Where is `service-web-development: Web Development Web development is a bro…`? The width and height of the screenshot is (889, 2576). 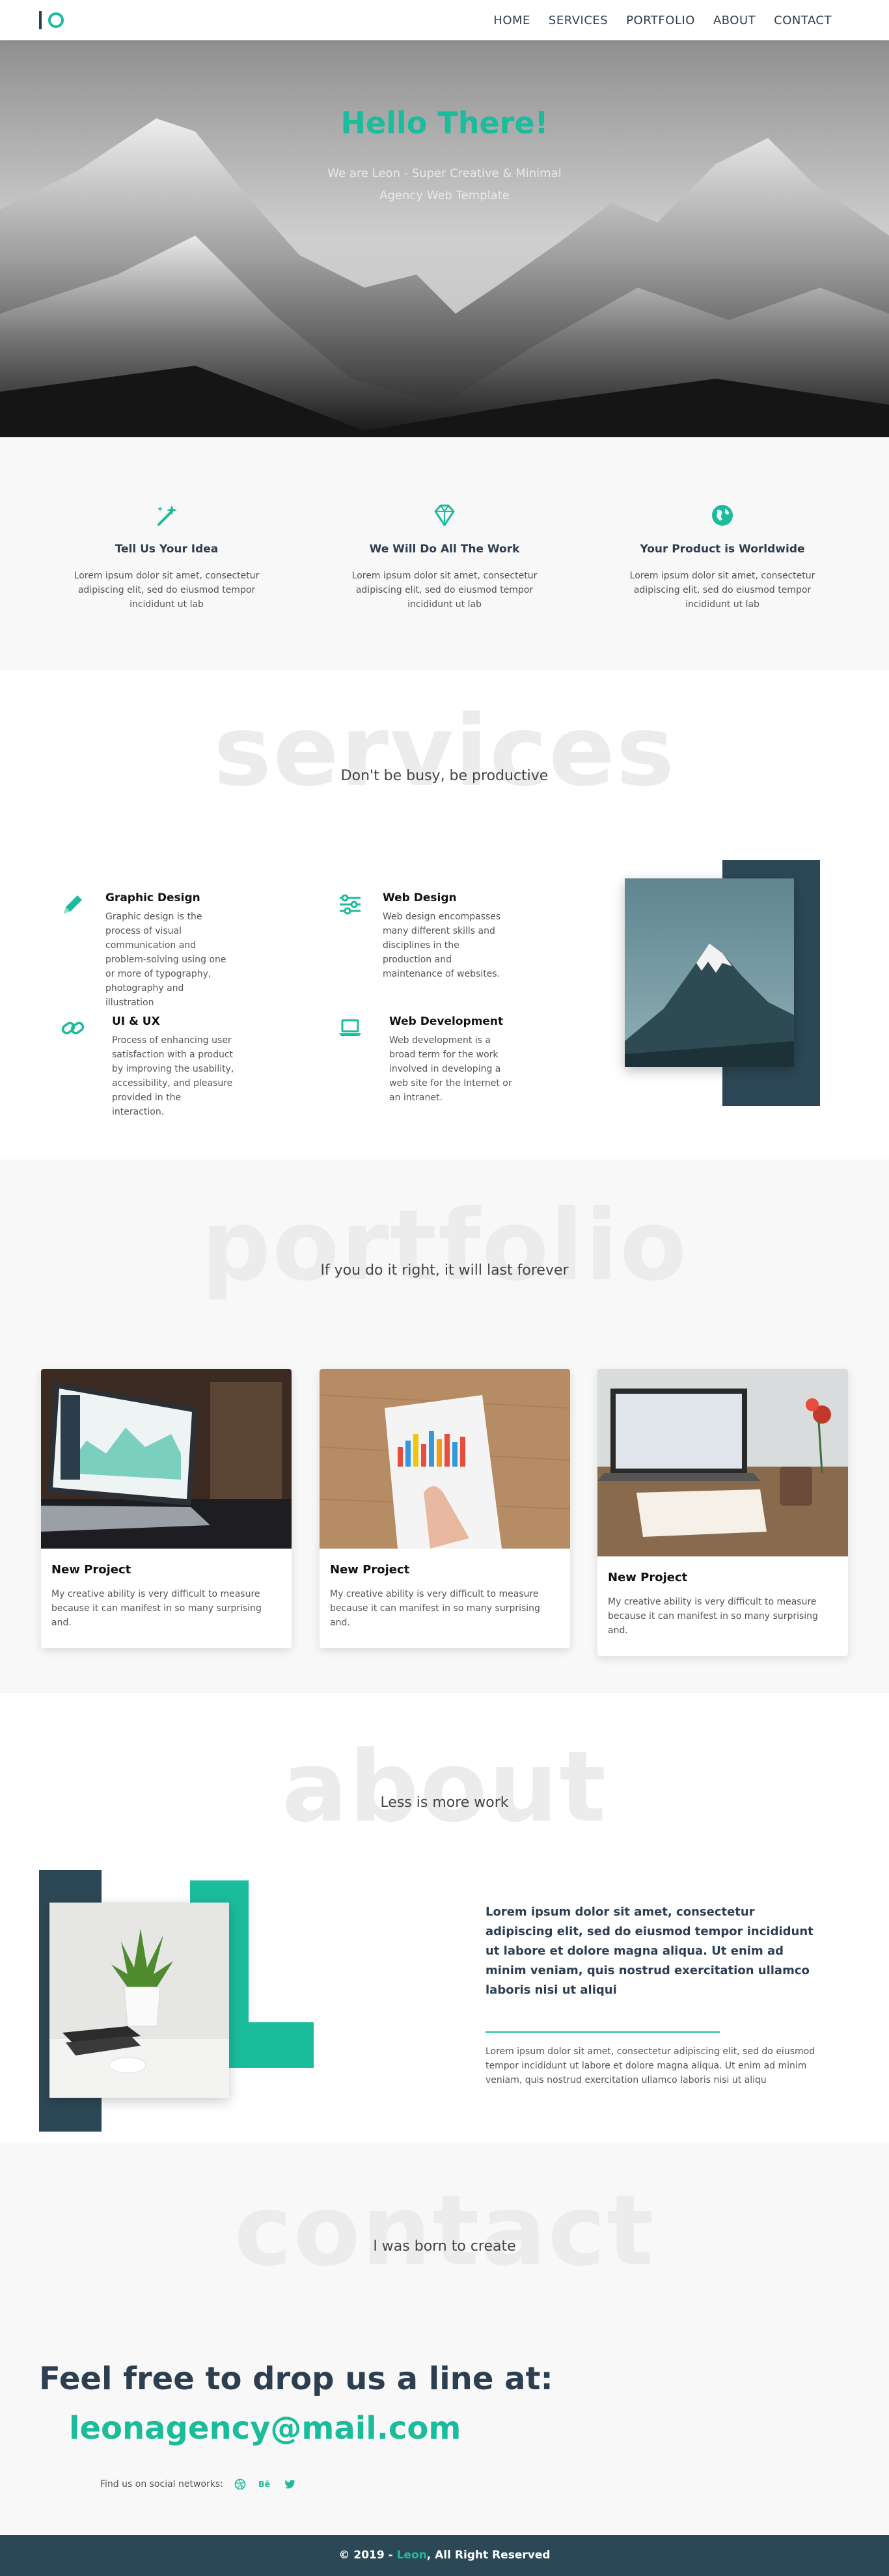 service-web-development: Web Development Web development is a bro… is located at coordinates (425, 1060).